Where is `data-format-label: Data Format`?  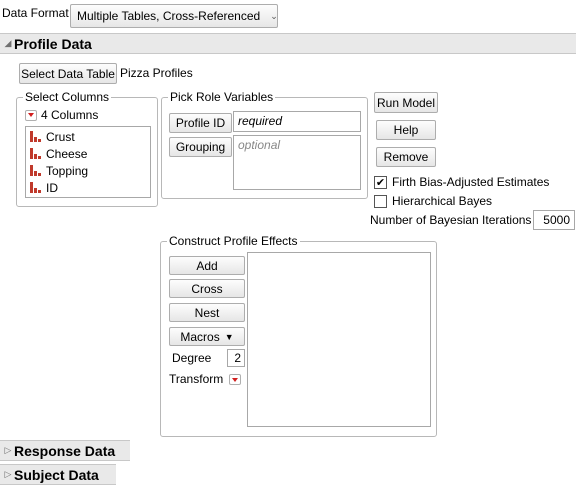
data-format-label: Data Format is located at coordinates (35, 13).